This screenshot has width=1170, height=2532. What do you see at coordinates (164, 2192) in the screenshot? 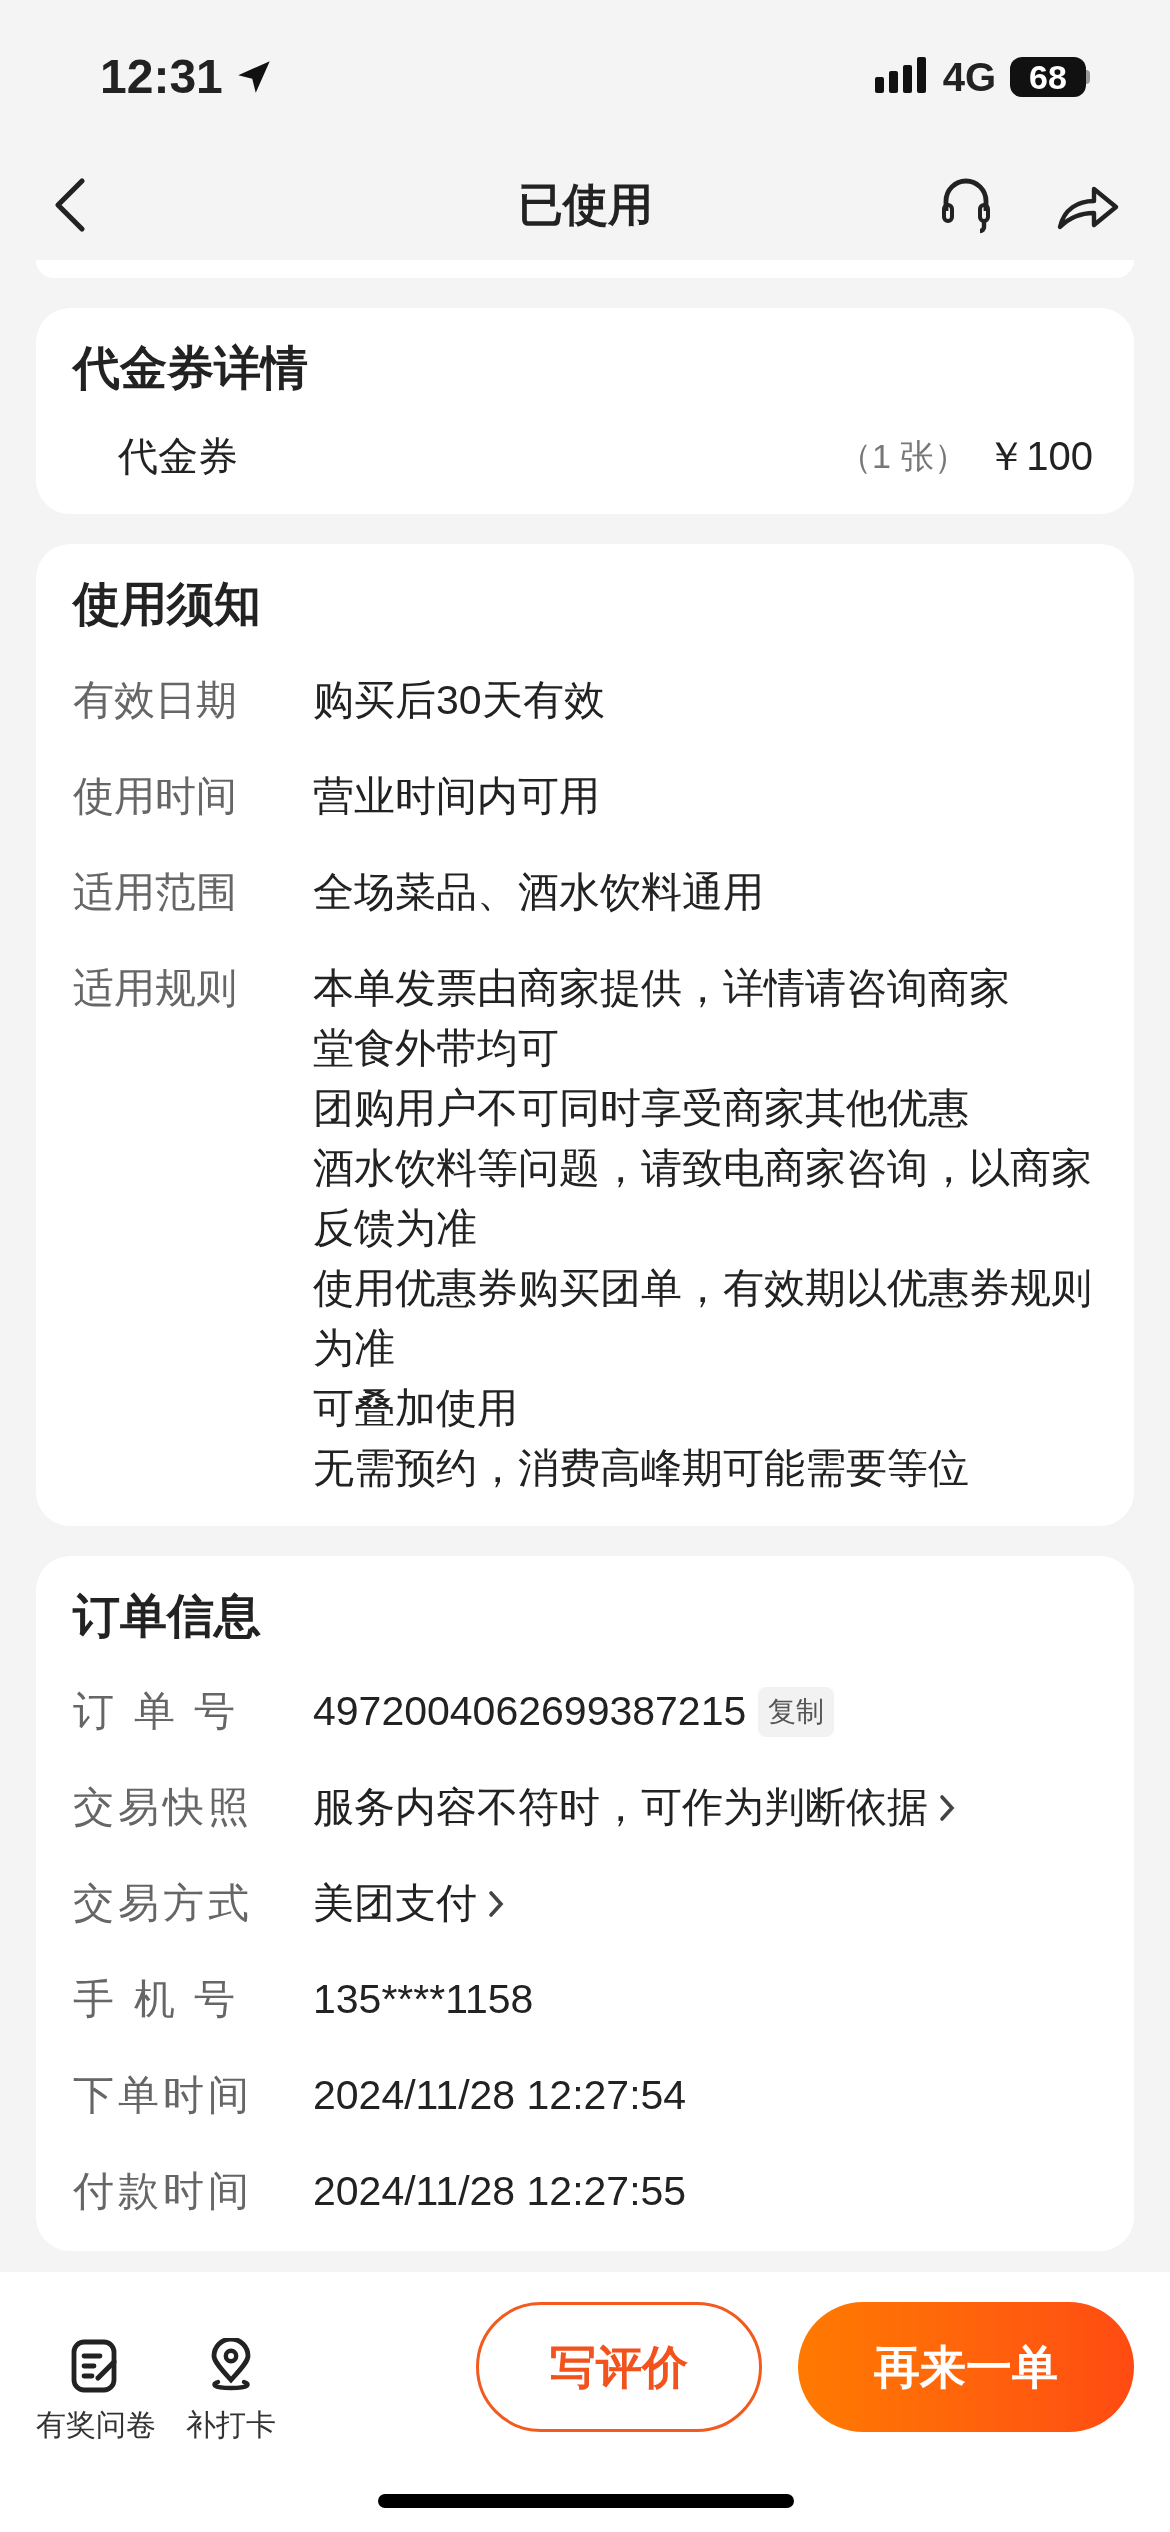
I see `field-label: 付款时间` at bounding box center [164, 2192].